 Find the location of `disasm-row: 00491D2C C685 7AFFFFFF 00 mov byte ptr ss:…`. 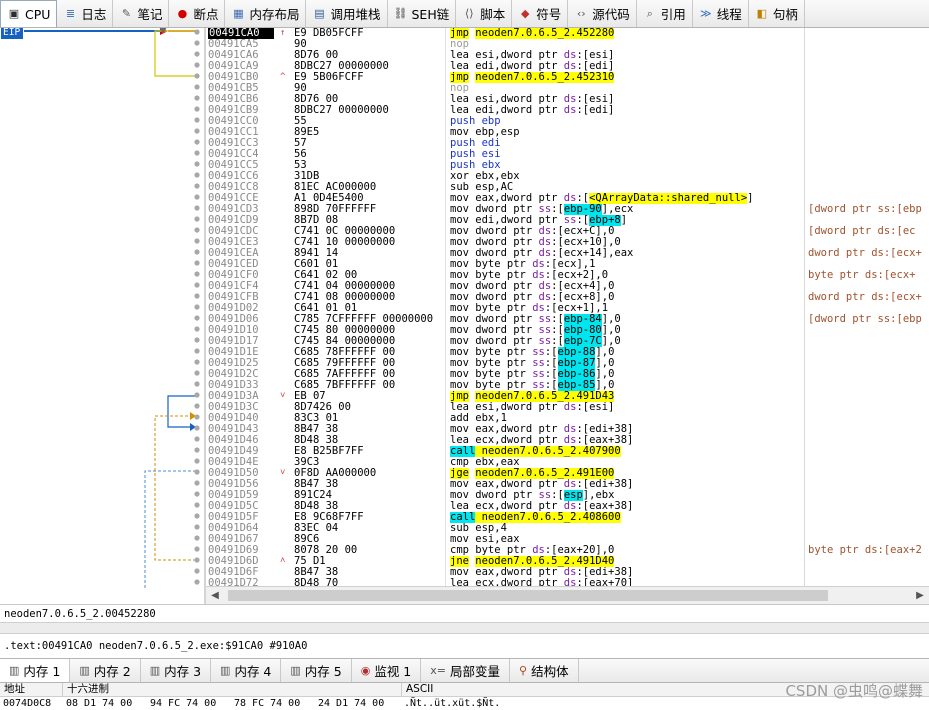

disasm-row: 00491D2C C685 7AFFFFFF 00 mov byte ptr ss:… is located at coordinates (567, 374).